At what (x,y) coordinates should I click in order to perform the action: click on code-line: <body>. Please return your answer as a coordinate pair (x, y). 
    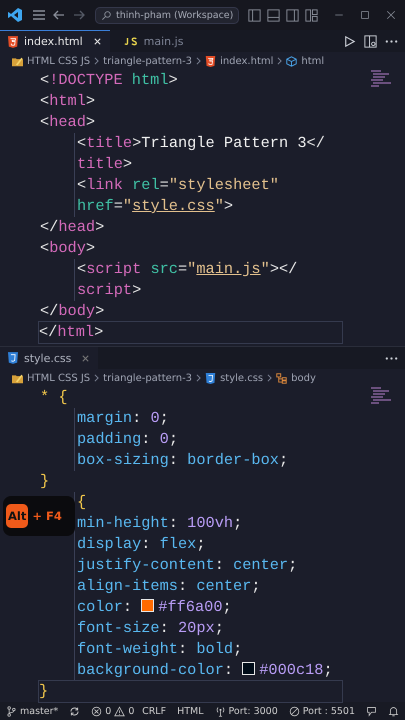
    Looking at the image, I should click on (68, 248).